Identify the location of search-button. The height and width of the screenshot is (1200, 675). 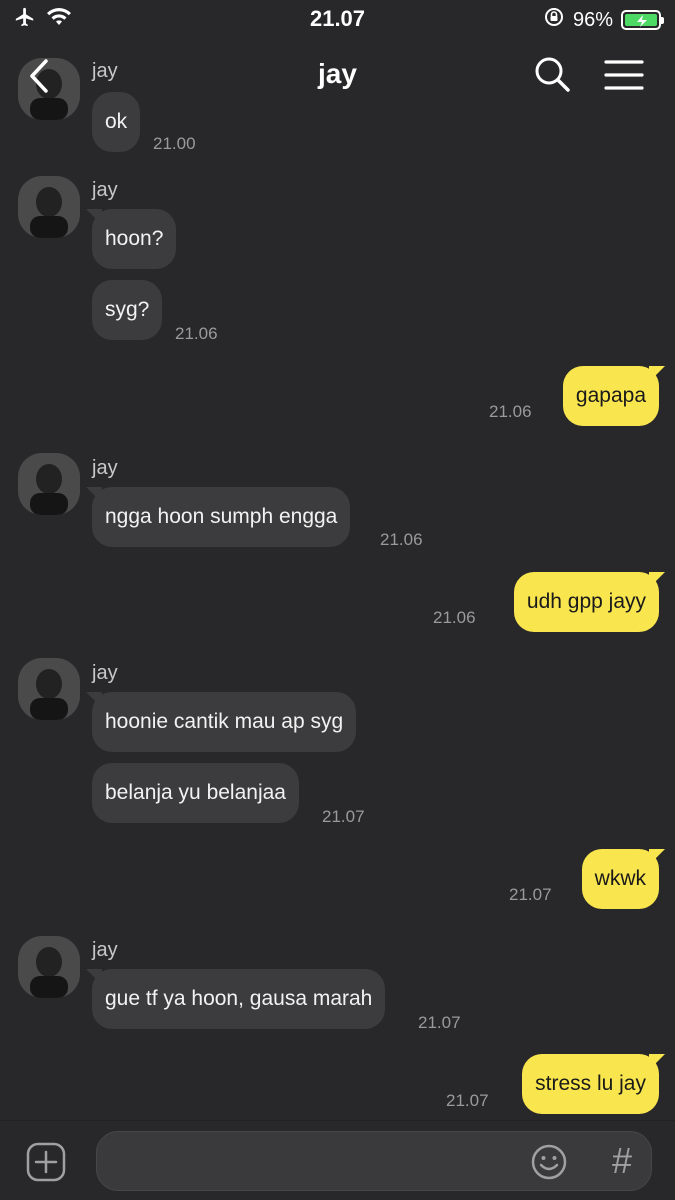
(552, 74).